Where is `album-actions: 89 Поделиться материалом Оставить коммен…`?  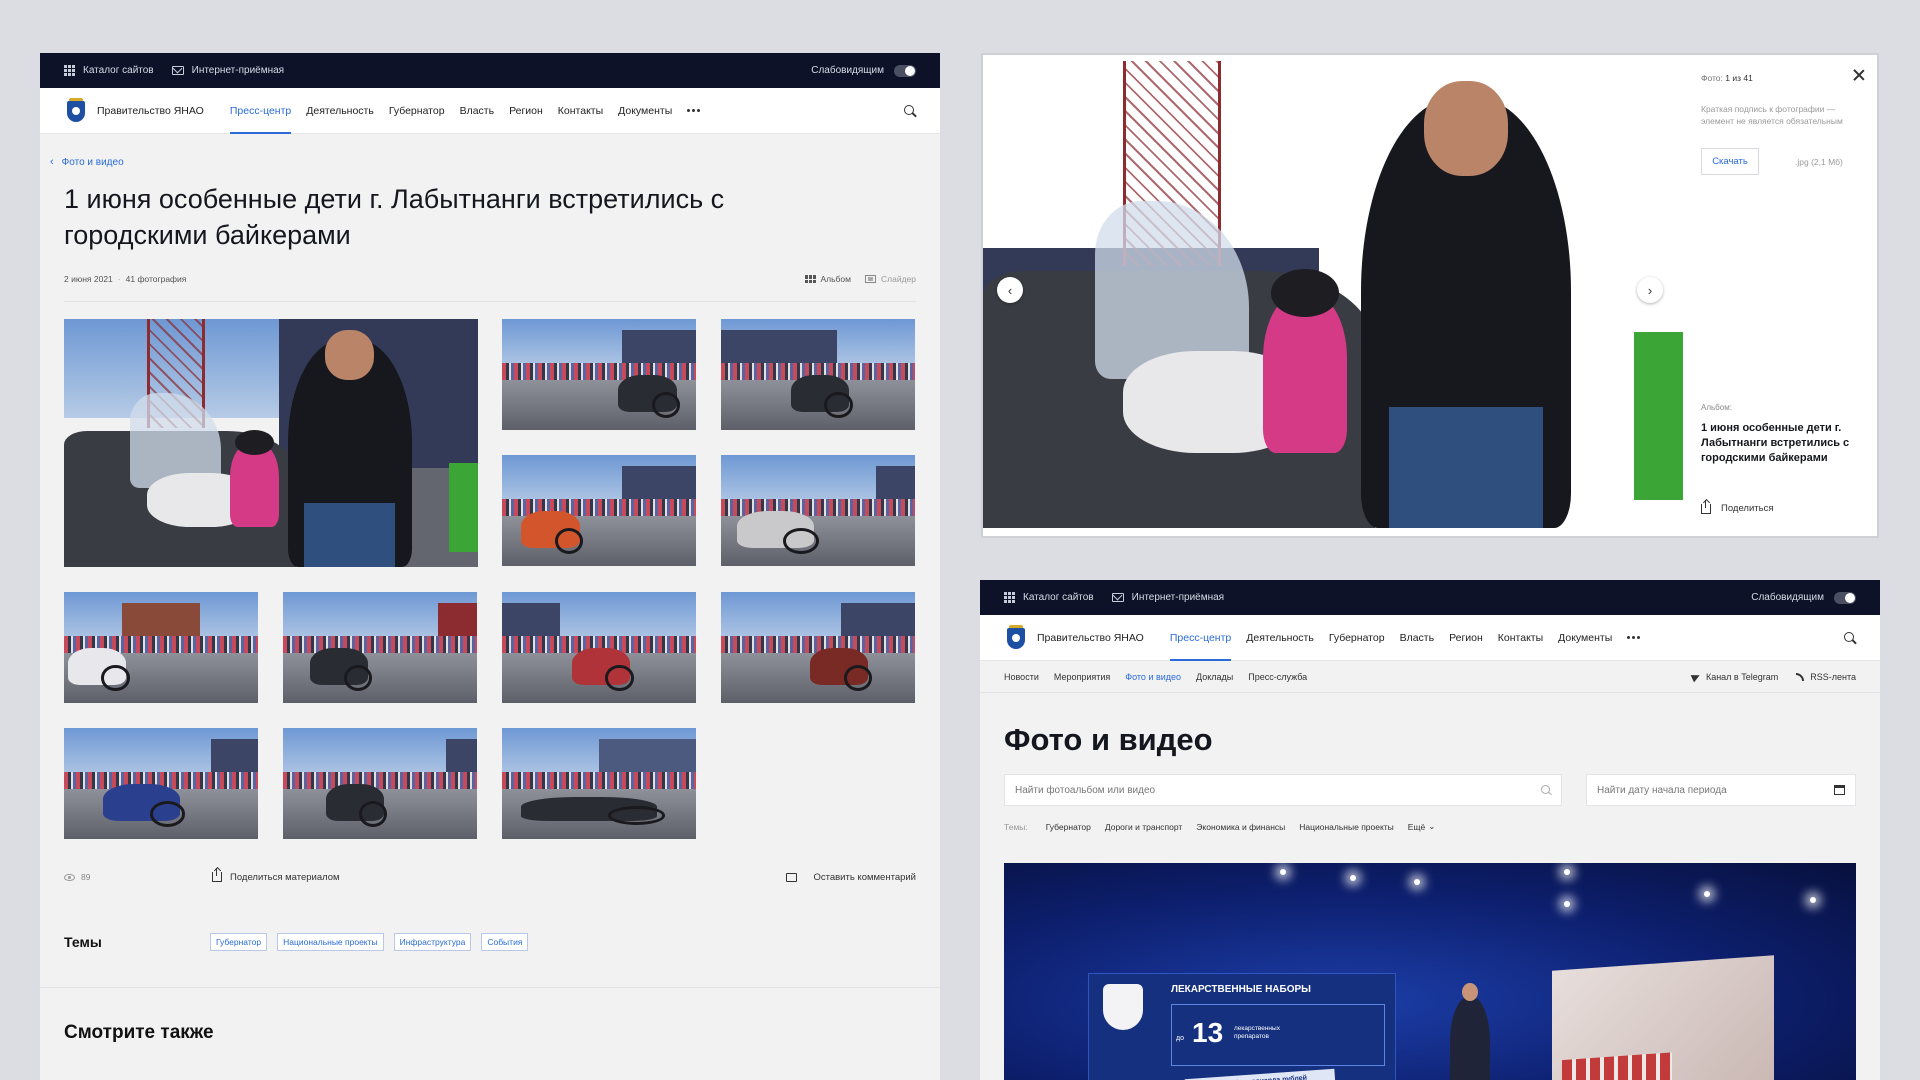
album-actions: 89 Поделиться материалом Оставить коммен… is located at coordinates (490, 876).